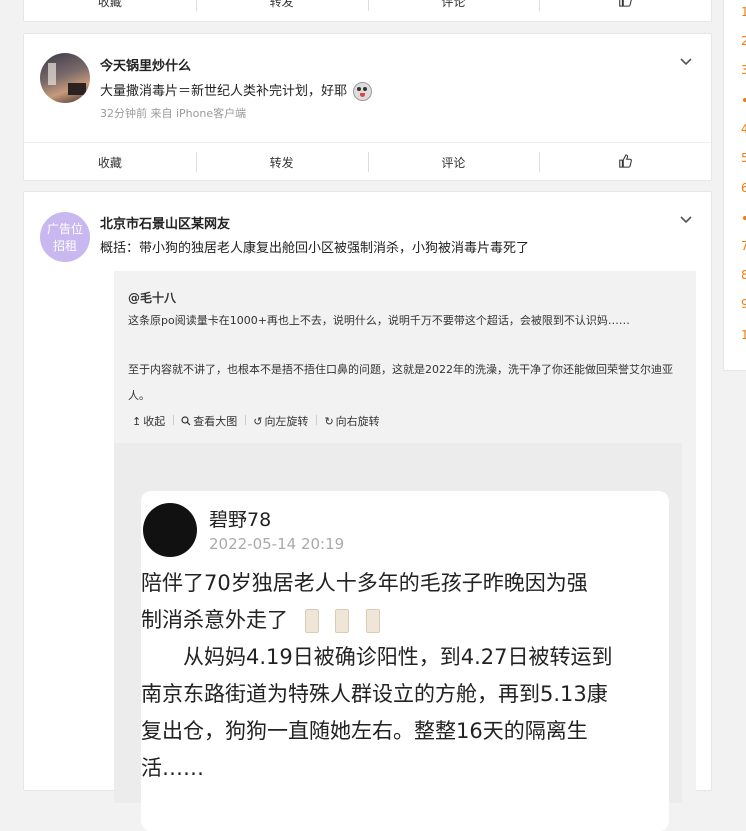  I want to click on screenshot-line: 南京东路街道为特殊人群设立的方舱，再到5.13康, so click(374, 694).